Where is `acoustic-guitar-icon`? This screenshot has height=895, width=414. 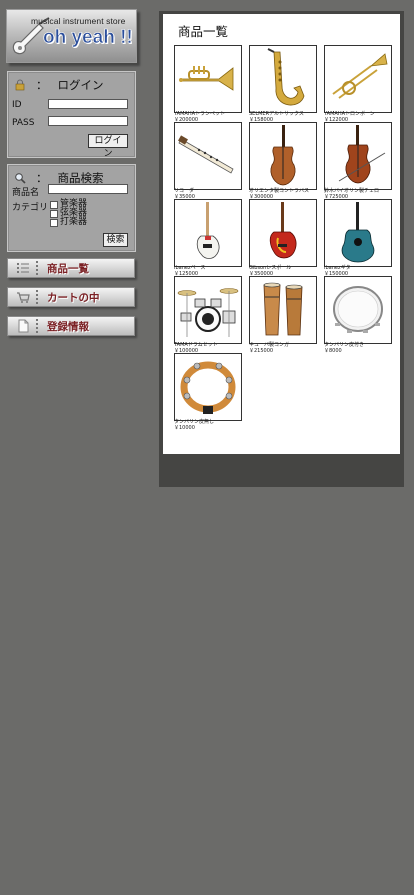 acoustic-guitar-icon is located at coordinates (358, 232).